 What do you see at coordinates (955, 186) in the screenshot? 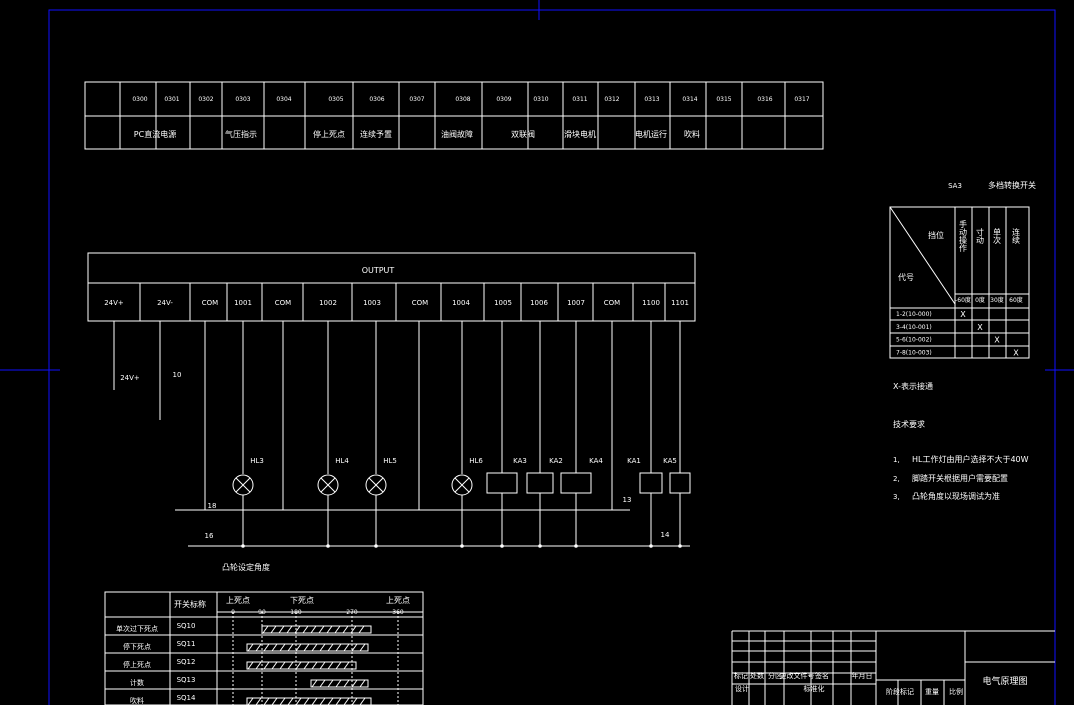
I see `selector-code: SA3` at bounding box center [955, 186].